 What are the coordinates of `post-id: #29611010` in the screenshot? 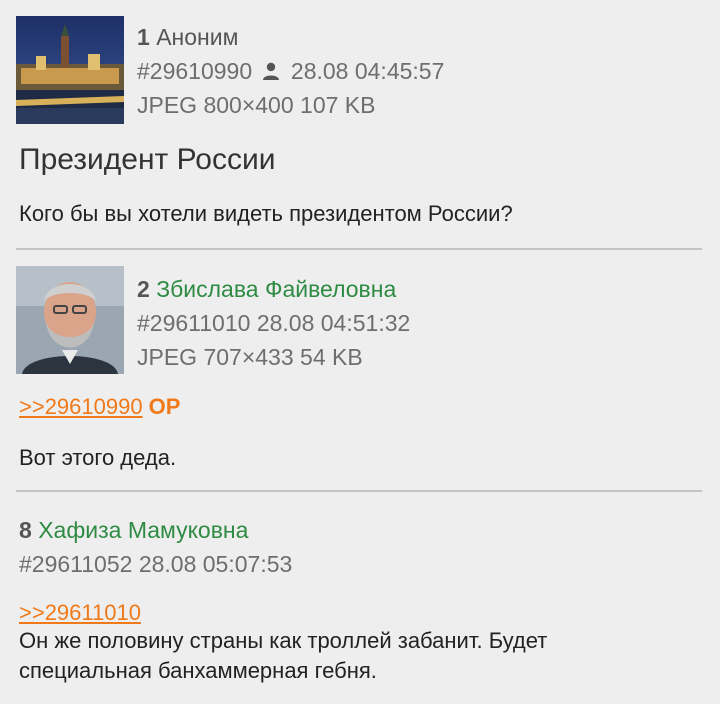 It's located at (193, 323).